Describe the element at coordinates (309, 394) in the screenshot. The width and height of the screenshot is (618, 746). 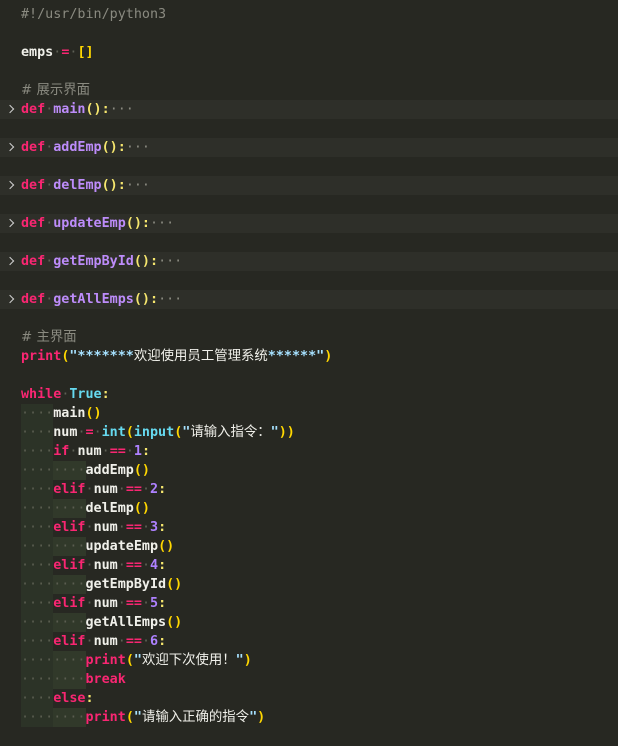
I see `code-line-while: while·True:` at that location.